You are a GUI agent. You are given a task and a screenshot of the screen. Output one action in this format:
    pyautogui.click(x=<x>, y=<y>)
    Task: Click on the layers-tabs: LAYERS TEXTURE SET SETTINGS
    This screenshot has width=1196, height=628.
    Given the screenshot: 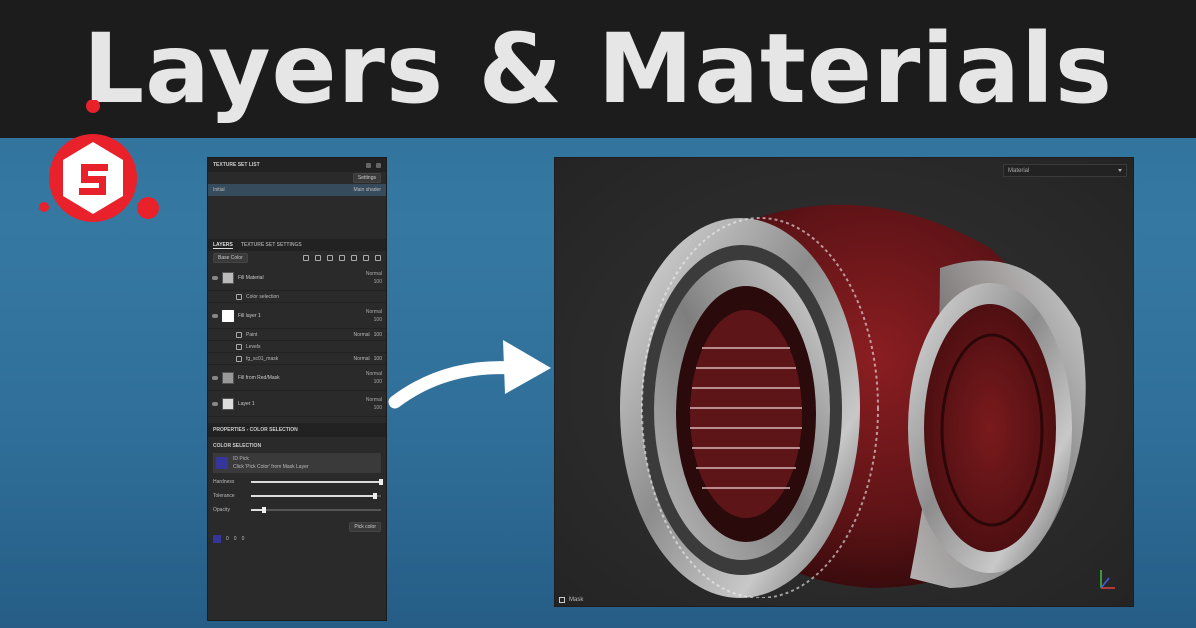 What is the action you would take?
    pyautogui.click(x=297, y=245)
    